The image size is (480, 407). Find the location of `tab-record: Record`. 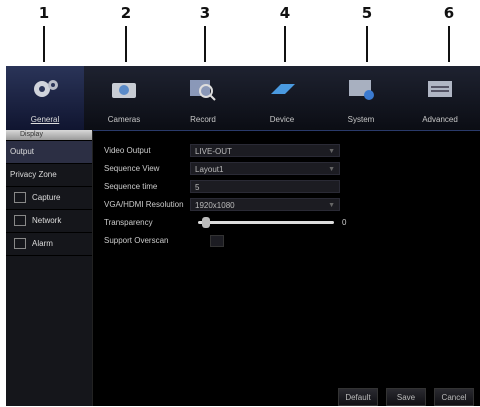

tab-record: Record is located at coordinates (203, 98).